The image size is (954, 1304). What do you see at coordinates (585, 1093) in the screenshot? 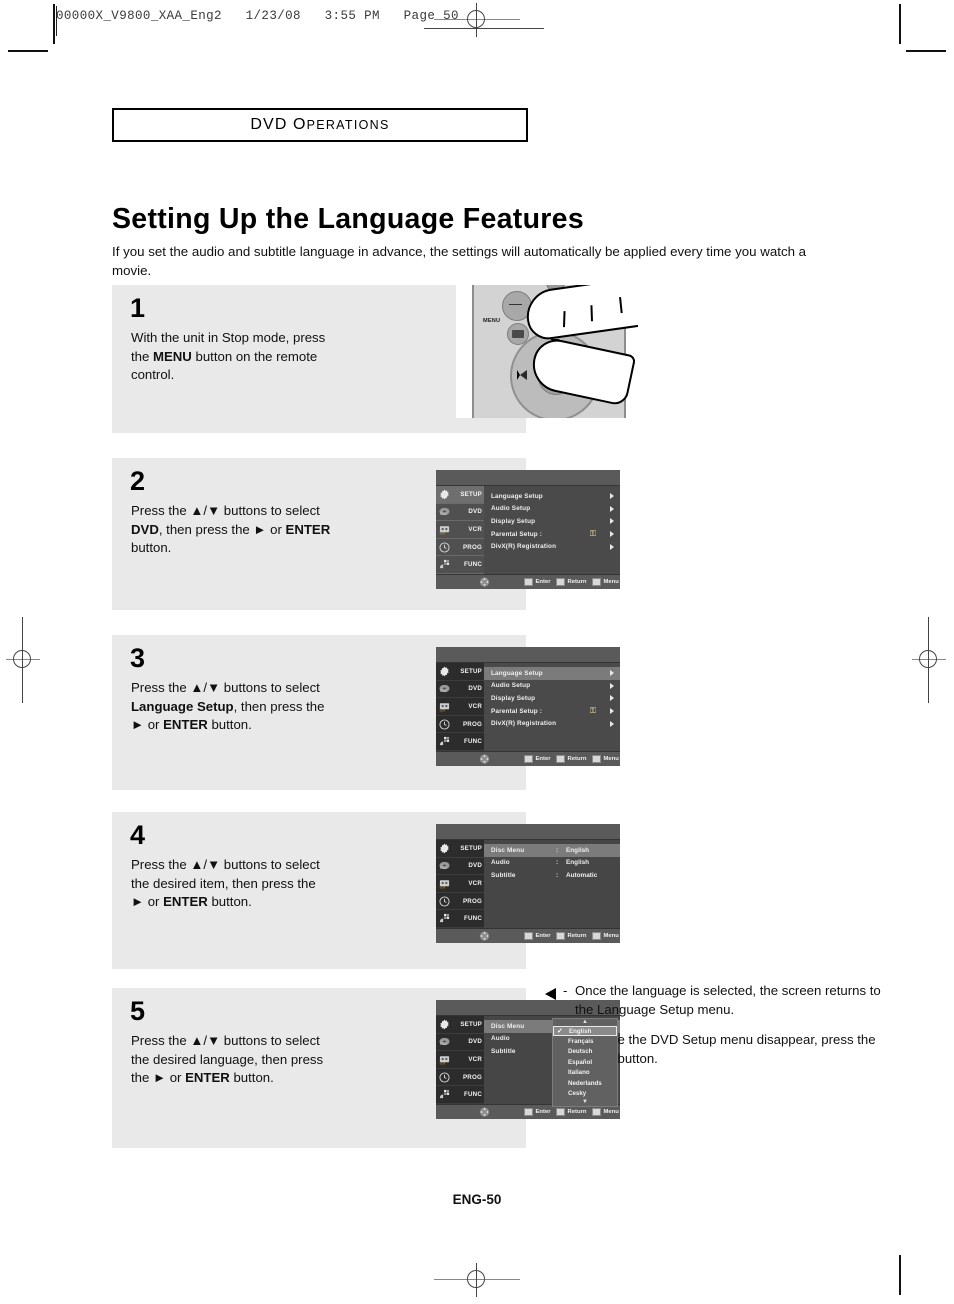
I see `language-option-cesky: Cesky` at bounding box center [585, 1093].